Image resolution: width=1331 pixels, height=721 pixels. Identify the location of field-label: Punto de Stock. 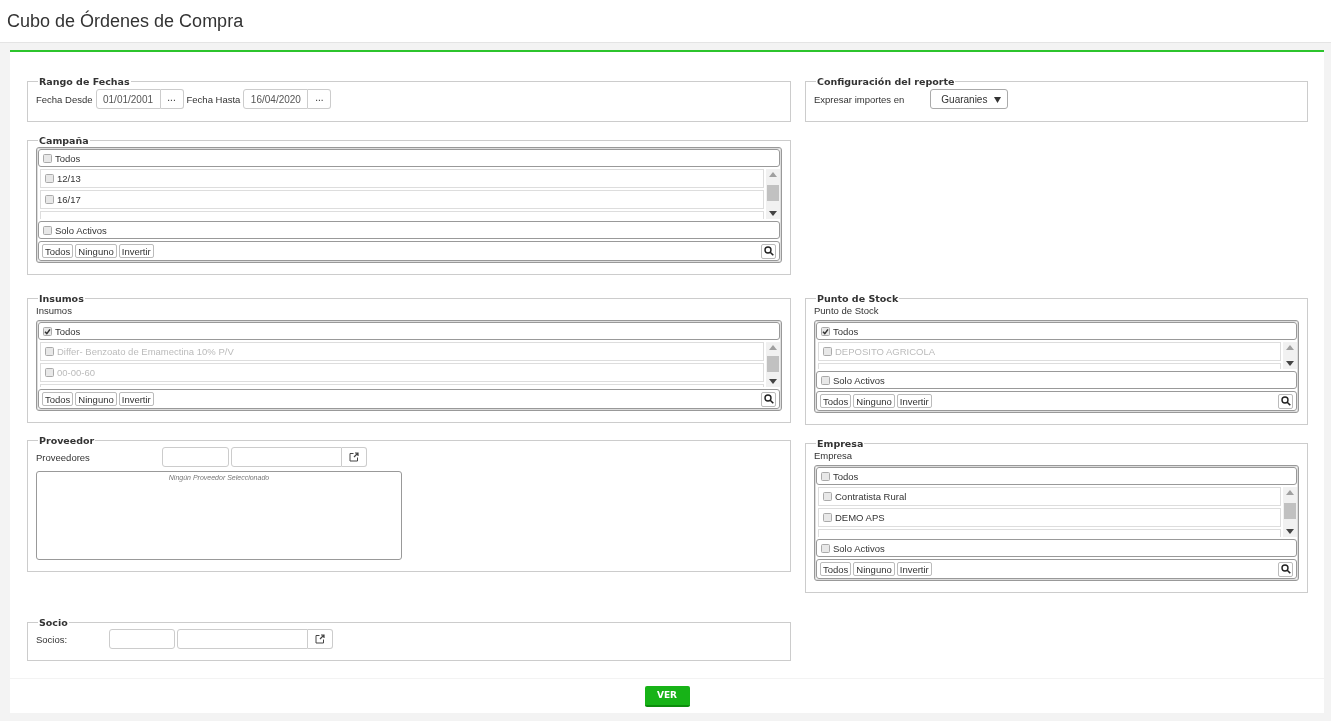
(847, 310).